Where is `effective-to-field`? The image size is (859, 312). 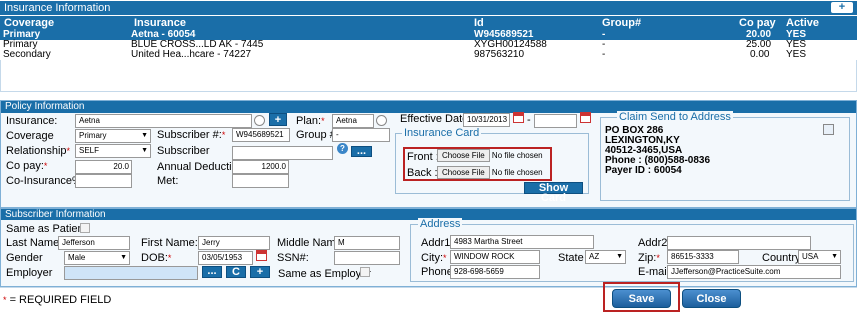 effective-to-field is located at coordinates (555, 121).